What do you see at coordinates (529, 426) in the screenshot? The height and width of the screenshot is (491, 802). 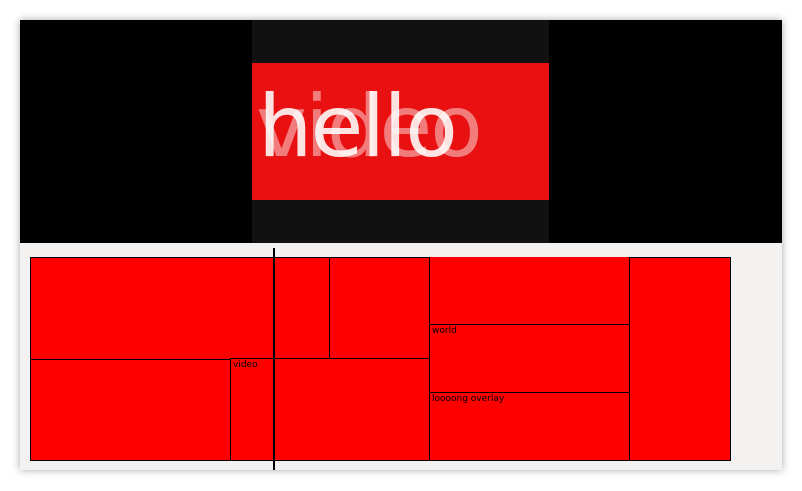 I see `timeline-clip-loooong-overlay: loooong overlay` at bounding box center [529, 426].